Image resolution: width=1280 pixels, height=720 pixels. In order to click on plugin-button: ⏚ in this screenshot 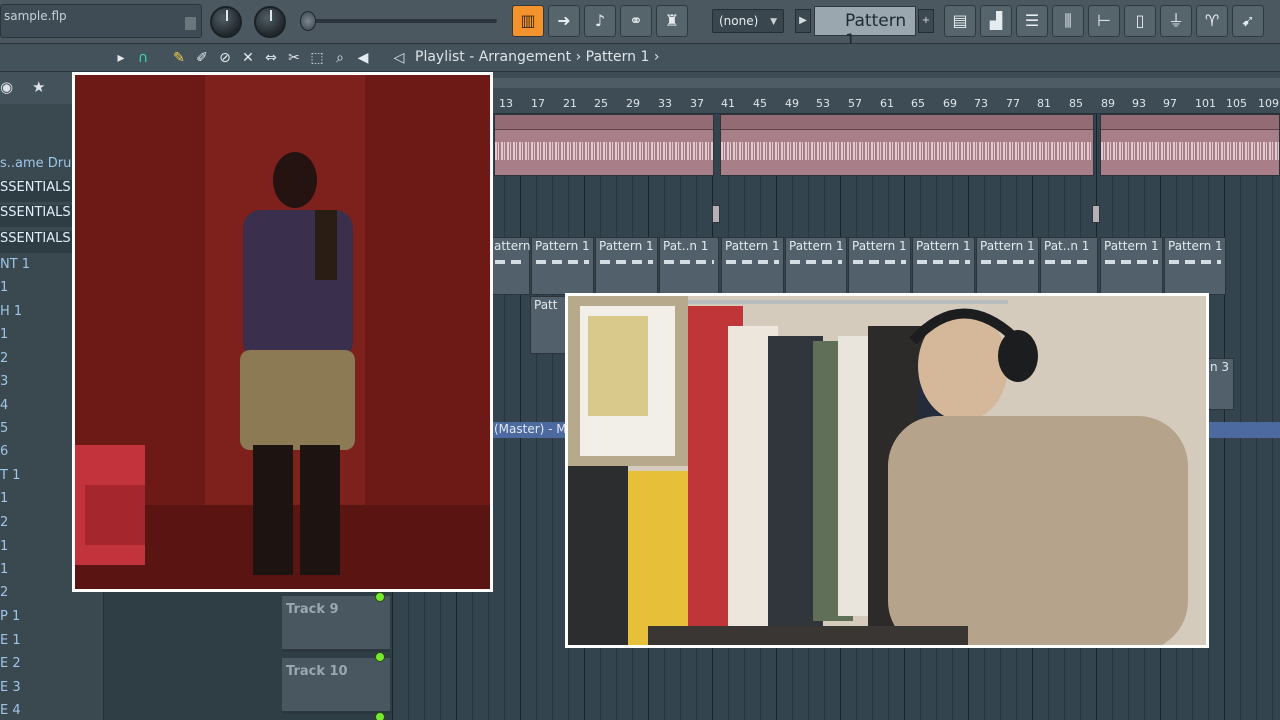, I will do `click(1176, 21)`.